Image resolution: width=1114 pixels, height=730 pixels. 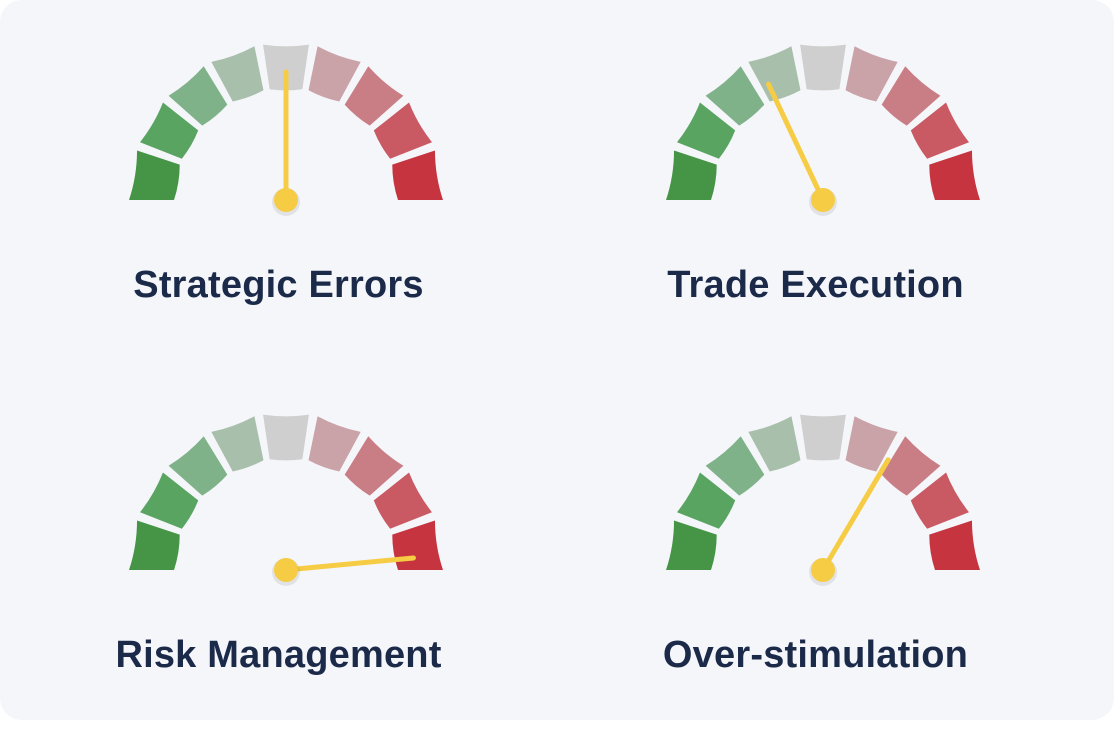 I want to click on gauge-title: Risk Management, so click(x=278, y=655).